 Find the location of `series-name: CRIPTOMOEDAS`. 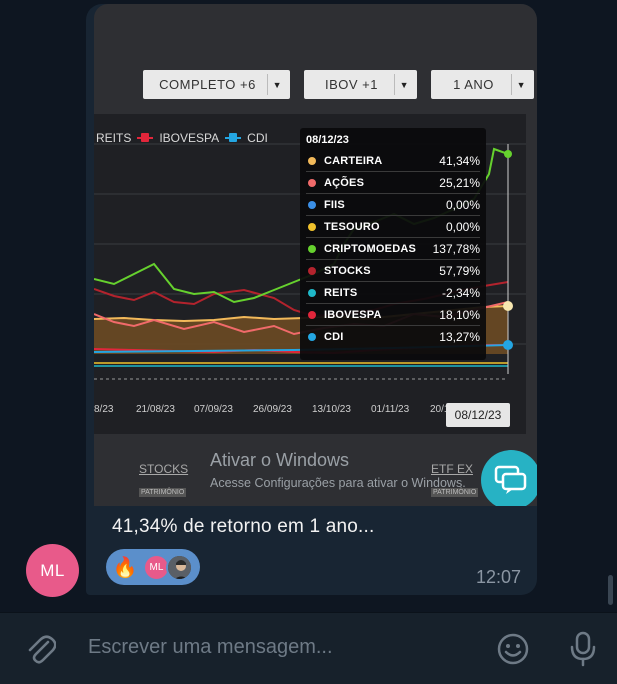

series-name: CRIPTOMOEDAS is located at coordinates (370, 248).